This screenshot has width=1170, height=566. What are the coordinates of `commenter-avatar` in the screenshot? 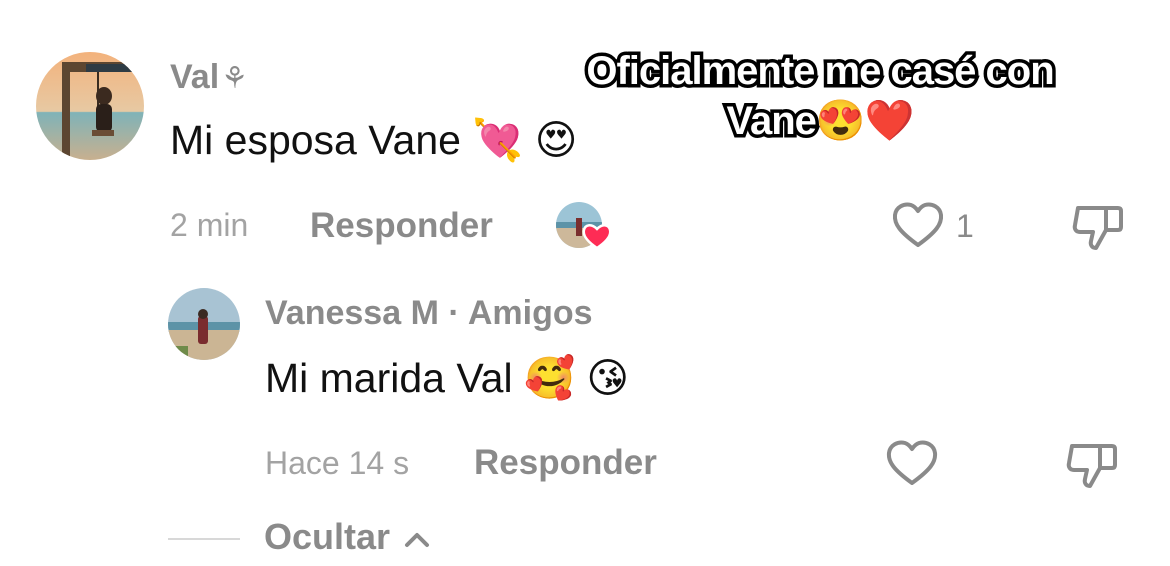 It's located at (90, 106).